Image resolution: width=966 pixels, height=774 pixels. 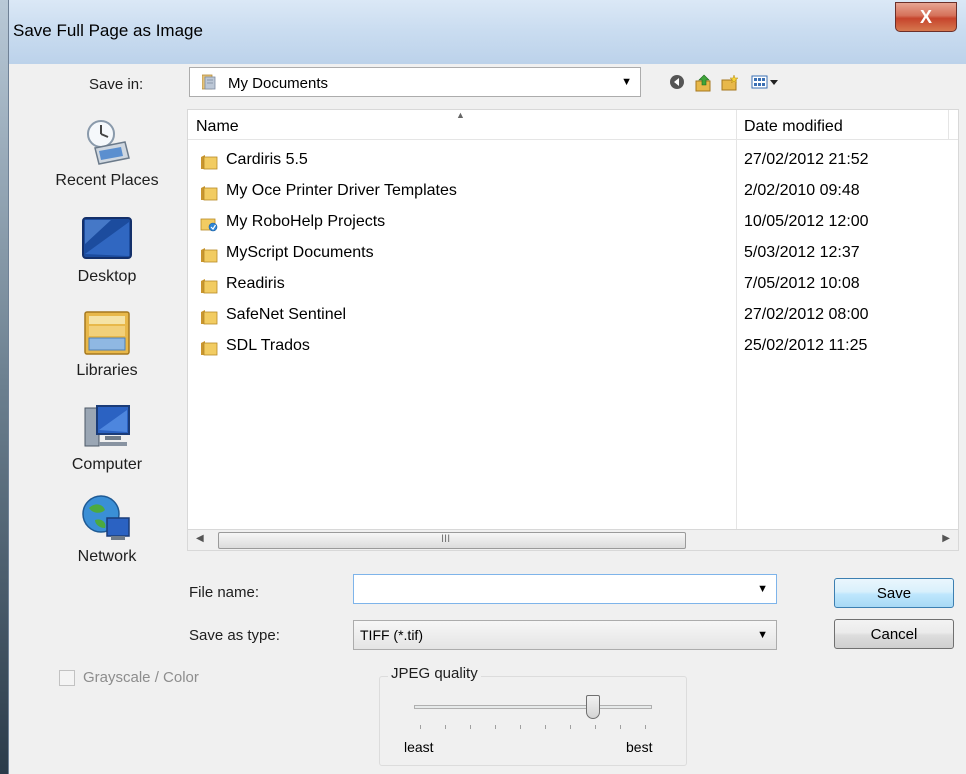 I want to click on file-name: Cardiris 5.5, so click(x=267, y=159).